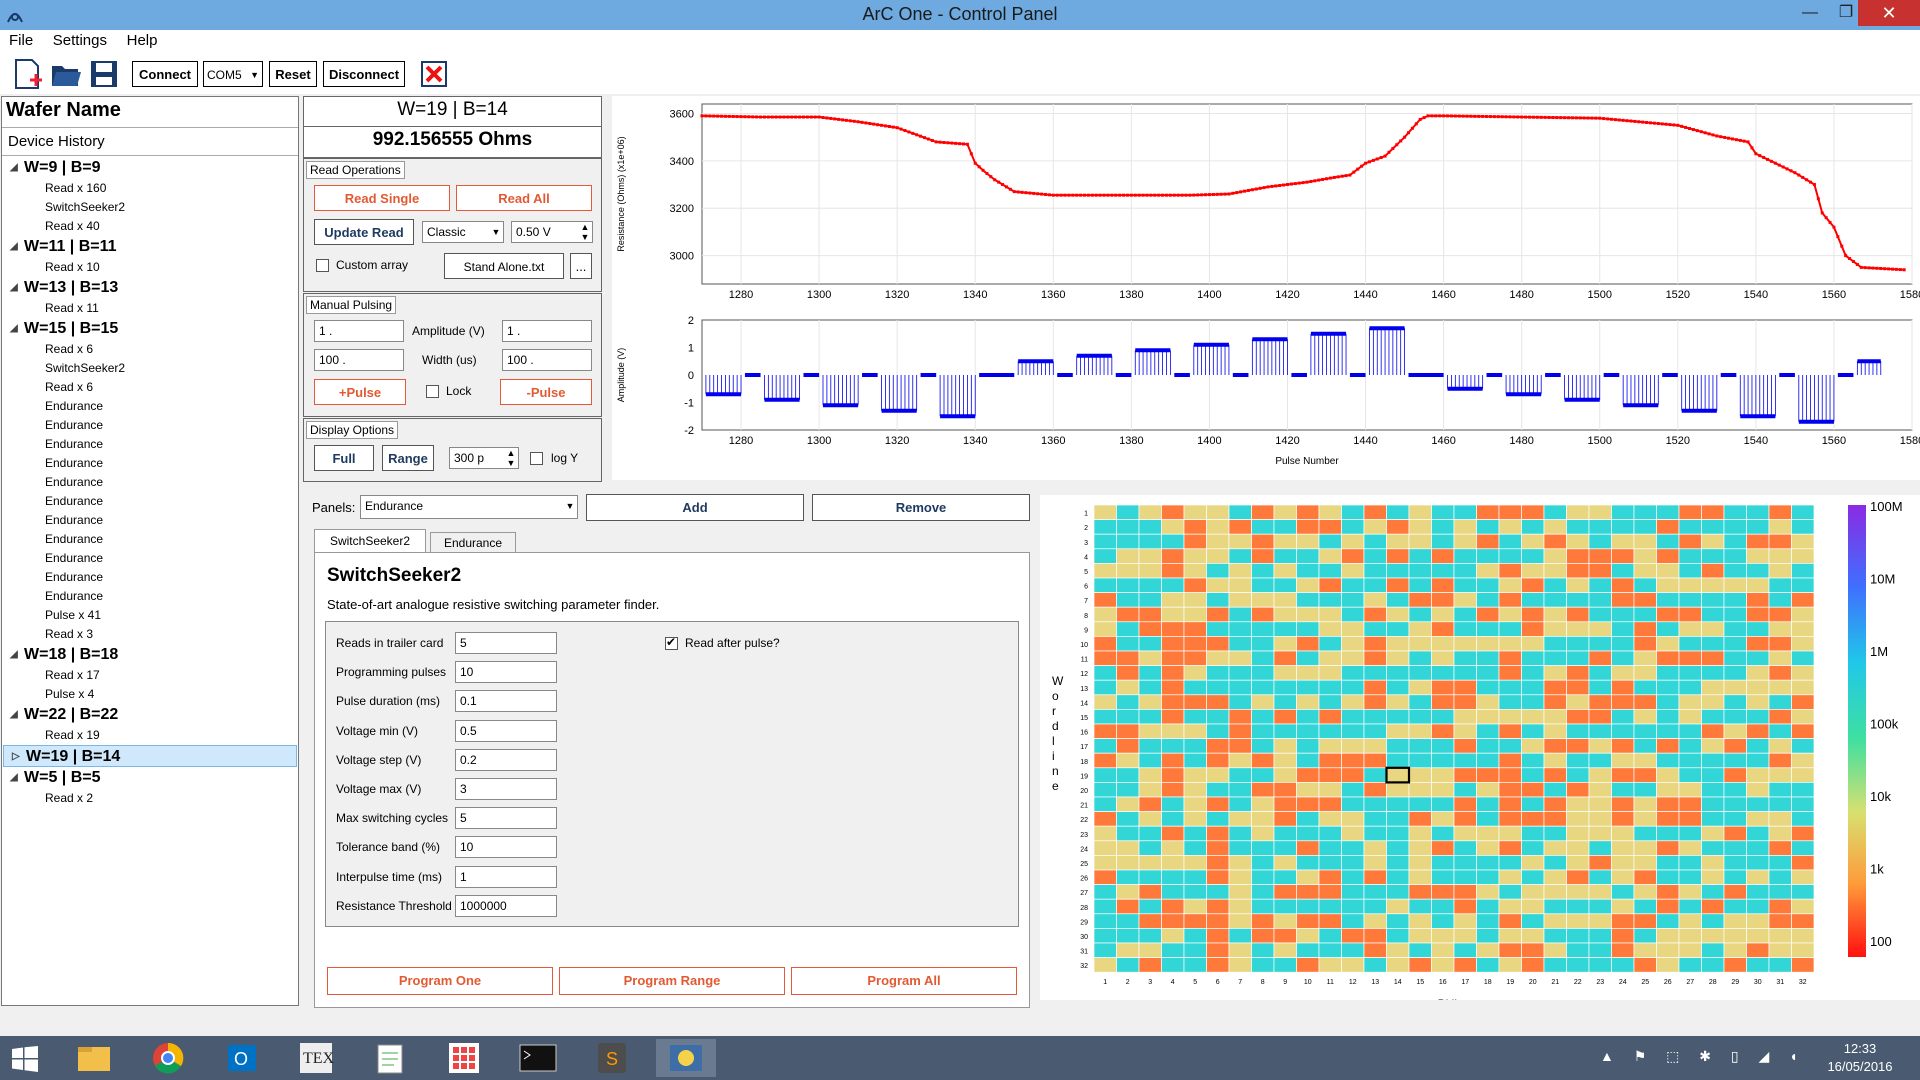 The height and width of the screenshot is (1080, 1920). Describe the element at coordinates (382, 198) in the screenshot. I see `read-single-button: Read Single` at that location.